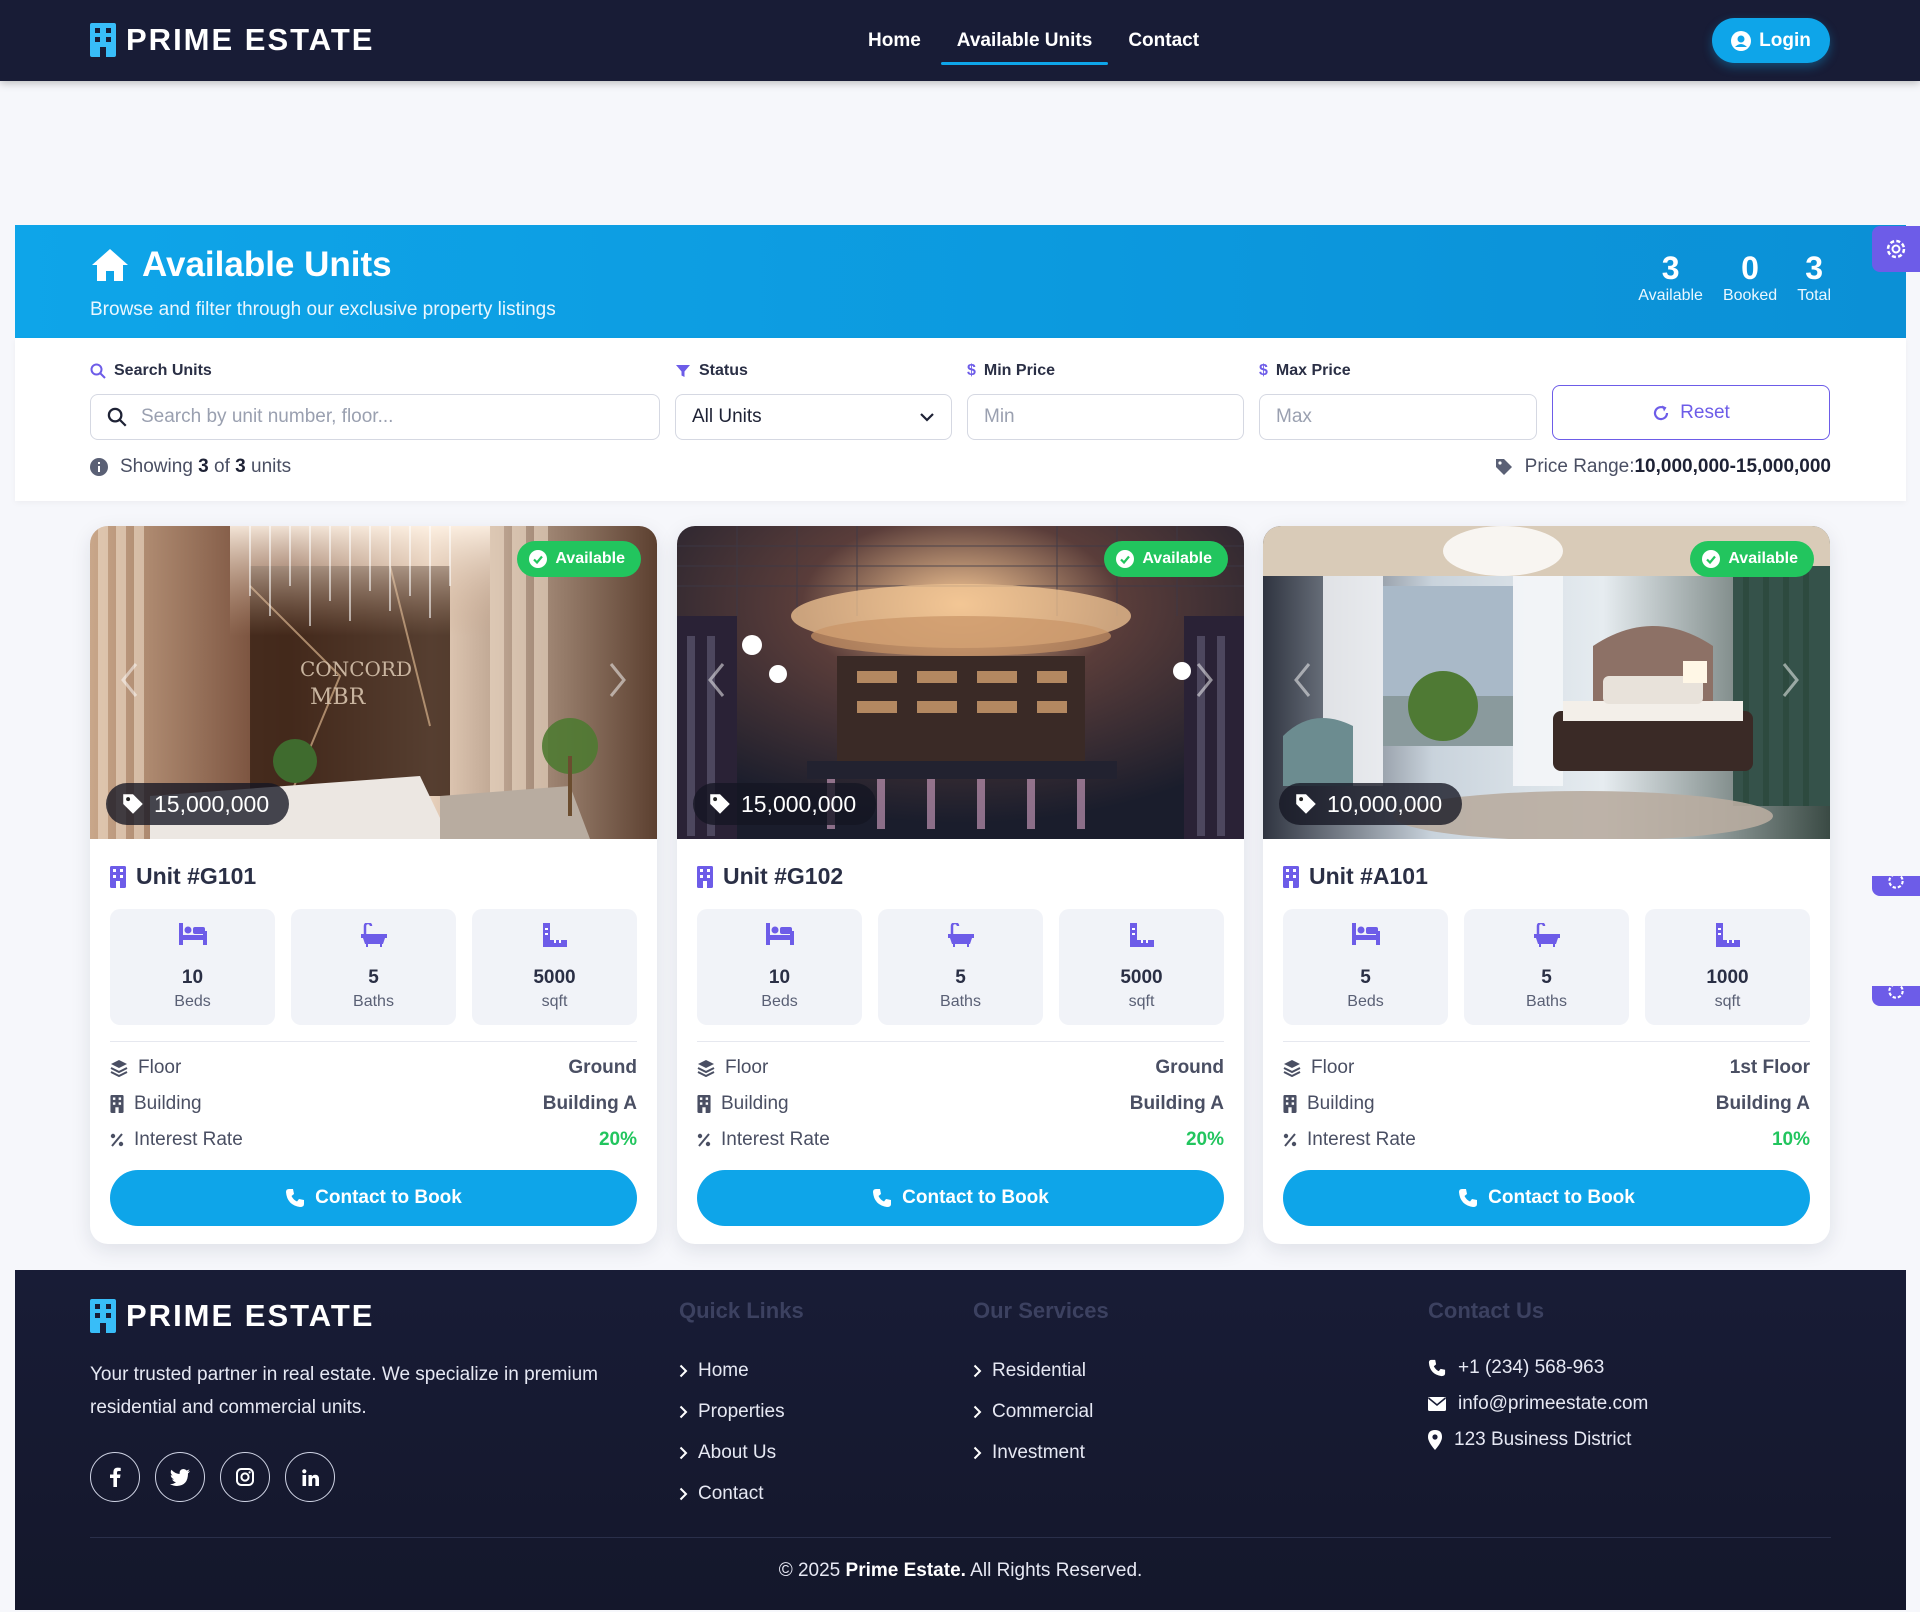 Image resolution: width=1920 pixels, height=1612 pixels. I want to click on showing-of: of, so click(222, 466).